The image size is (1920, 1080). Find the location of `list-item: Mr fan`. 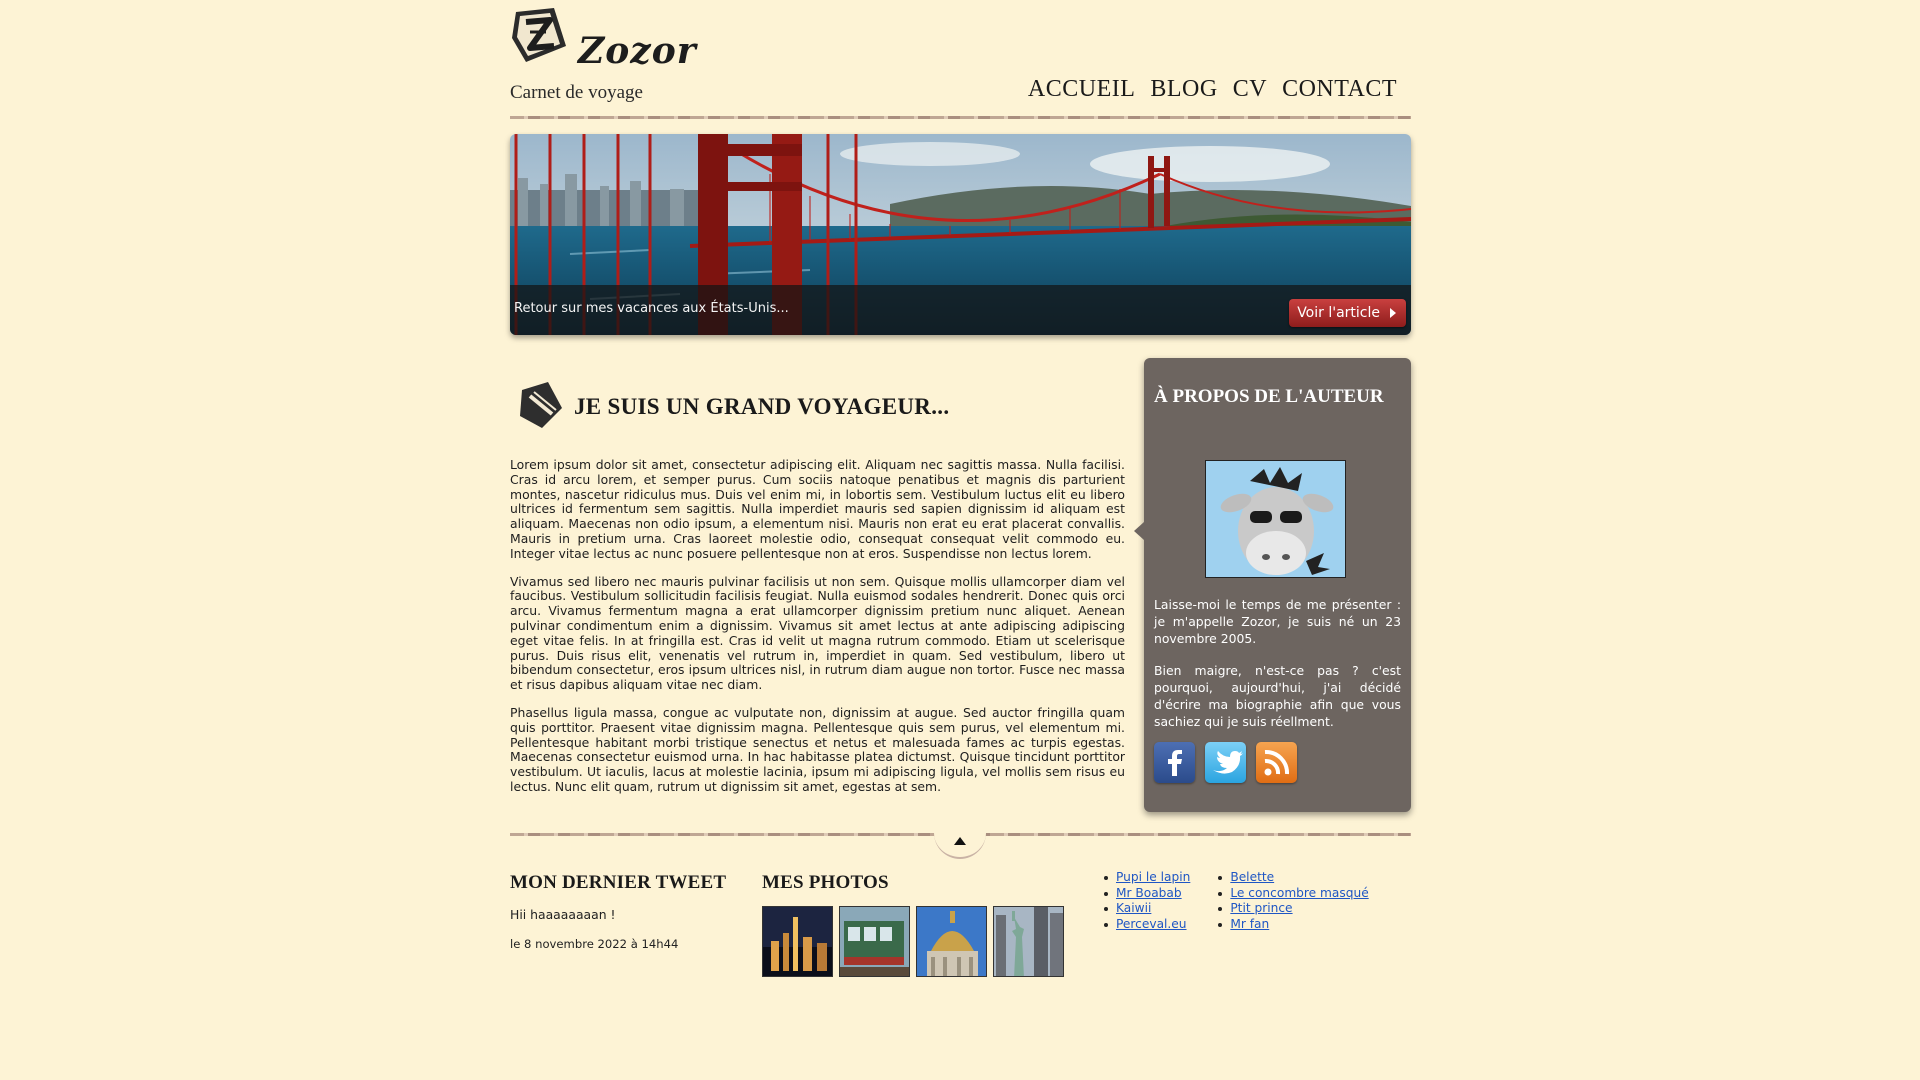

list-item: Mr fan is located at coordinates (1293, 925).